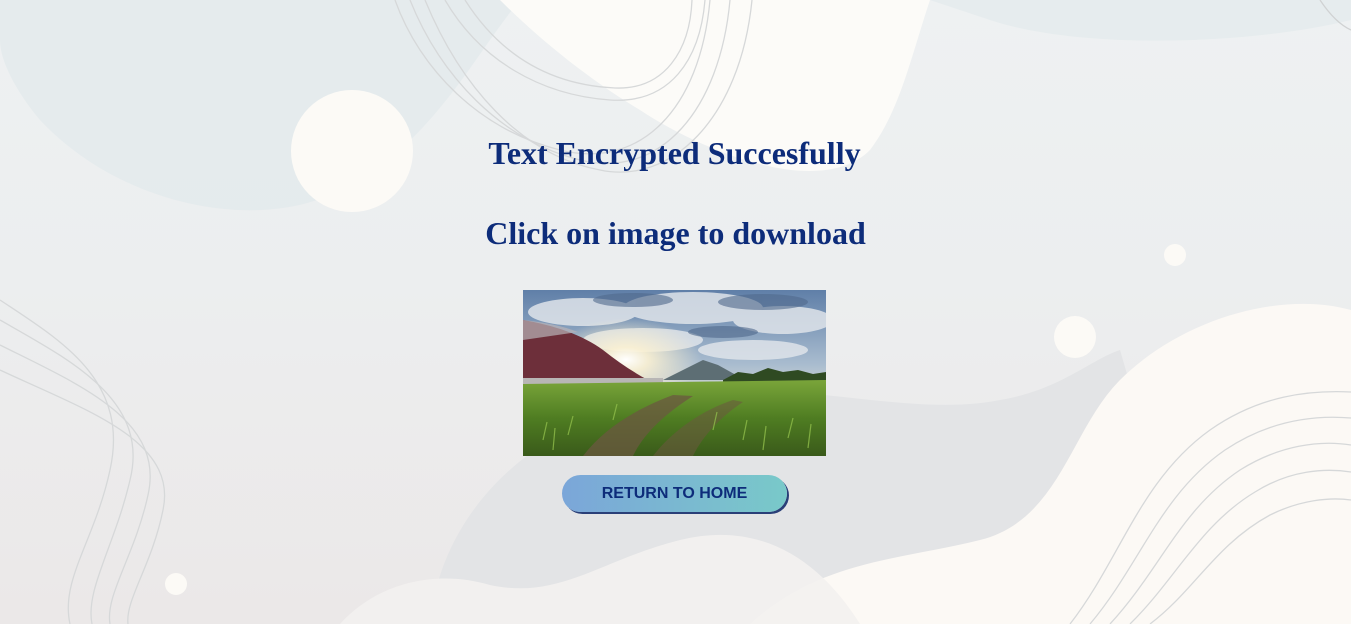 Image resolution: width=1351 pixels, height=624 pixels. Describe the element at coordinates (675, 233) in the screenshot. I see `download-instruction: Click on image to download` at that location.